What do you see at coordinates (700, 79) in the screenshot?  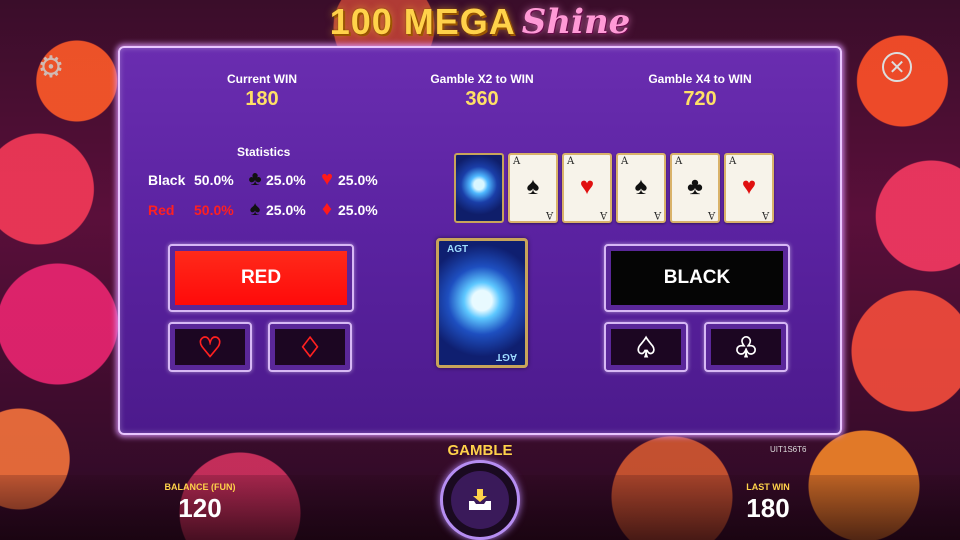 I see `gamble-x4-label: Gamble X4 to WIN` at bounding box center [700, 79].